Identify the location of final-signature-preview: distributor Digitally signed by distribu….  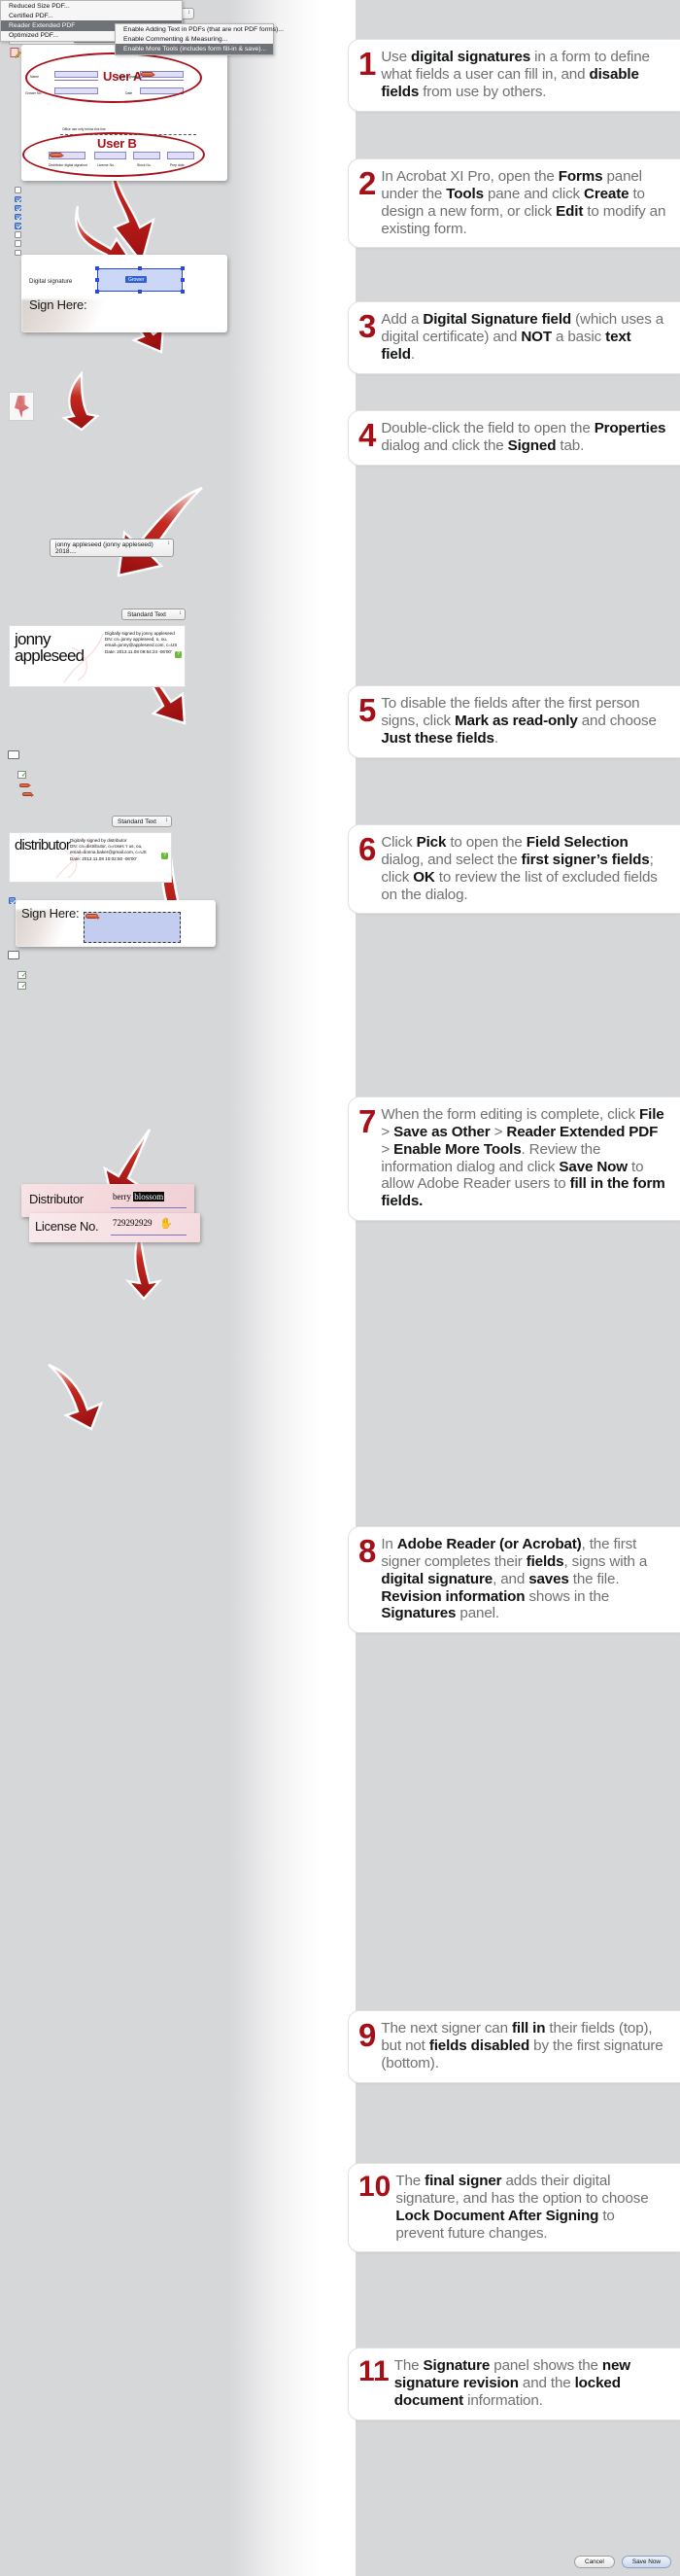
(90, 857).